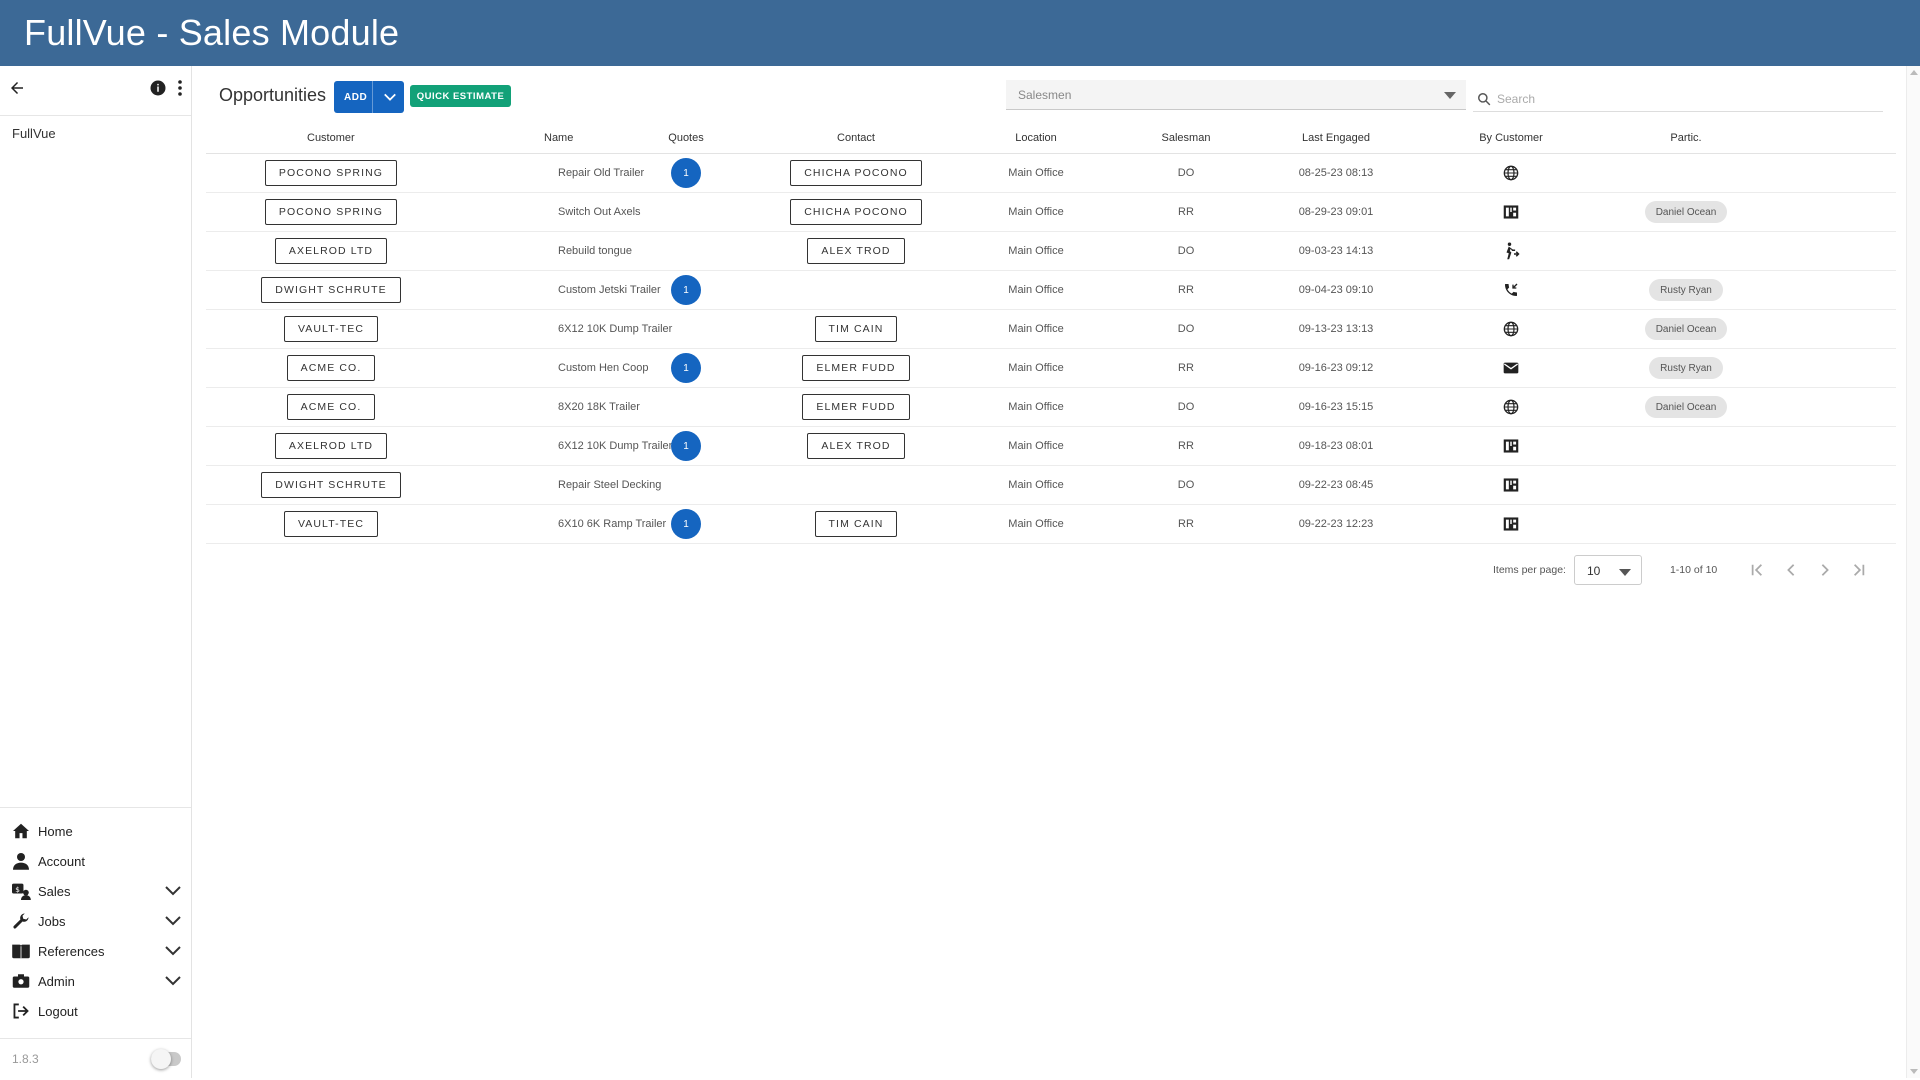  I want to click on next-page-icon, so click(1825, 570).